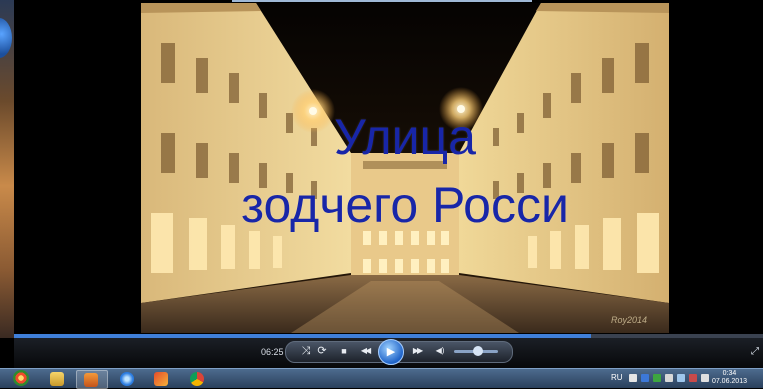 The height and width of the screenshot is (389, 763). I want to click on games-icon, so click(161, 379).